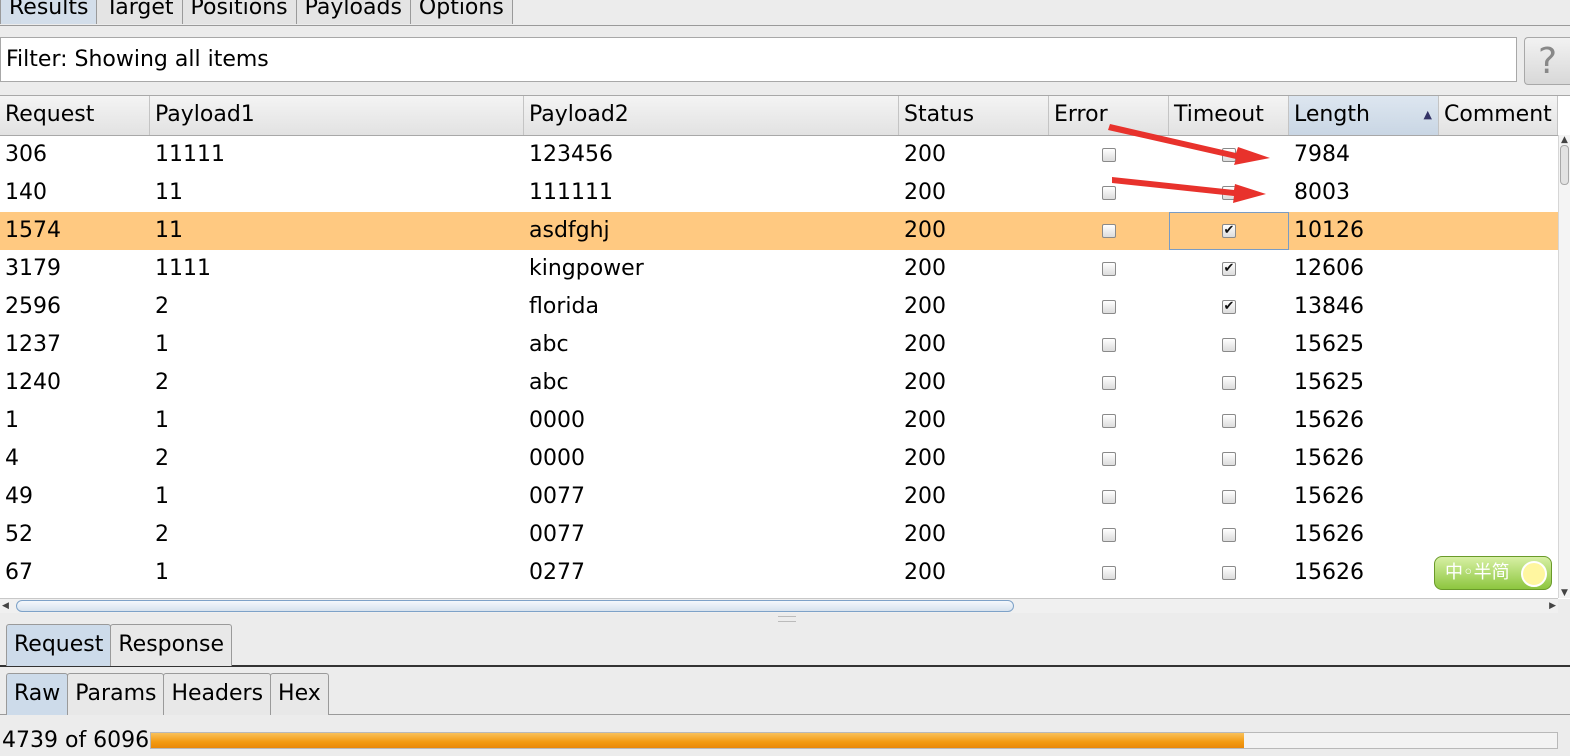 This screenshot has width=1570, height=756. I want to click on horizontal-scrollbar: ◀ ▶, so click(779, 605).